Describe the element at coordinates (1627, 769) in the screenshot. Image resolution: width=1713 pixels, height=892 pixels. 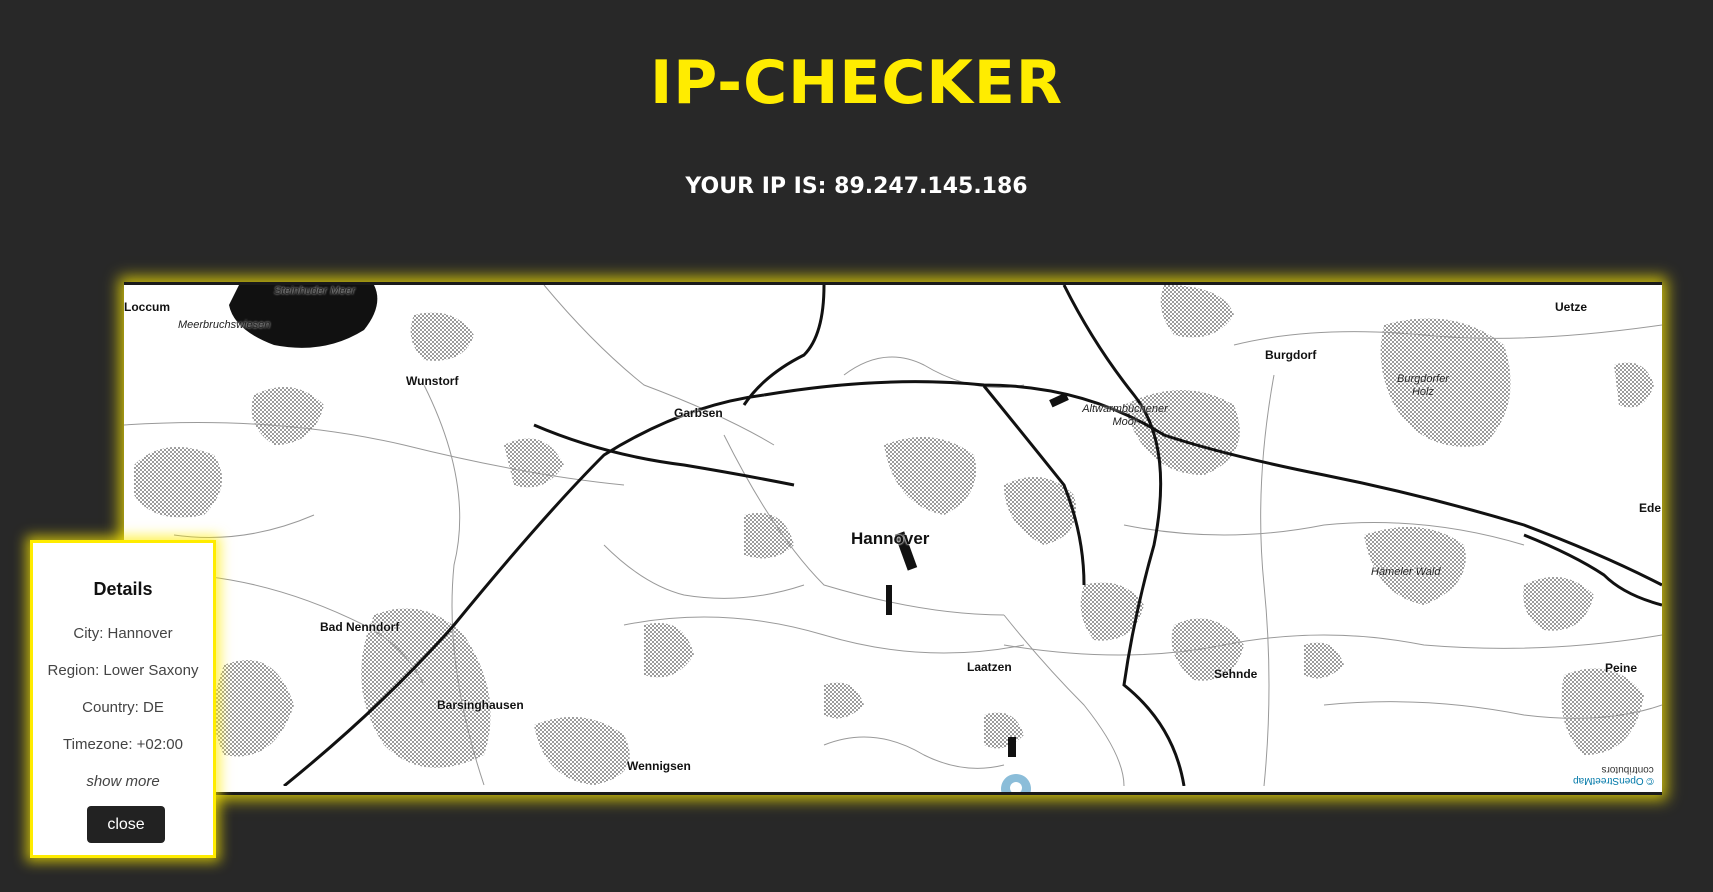
I see `attribution-contributors: contributors` at that location.